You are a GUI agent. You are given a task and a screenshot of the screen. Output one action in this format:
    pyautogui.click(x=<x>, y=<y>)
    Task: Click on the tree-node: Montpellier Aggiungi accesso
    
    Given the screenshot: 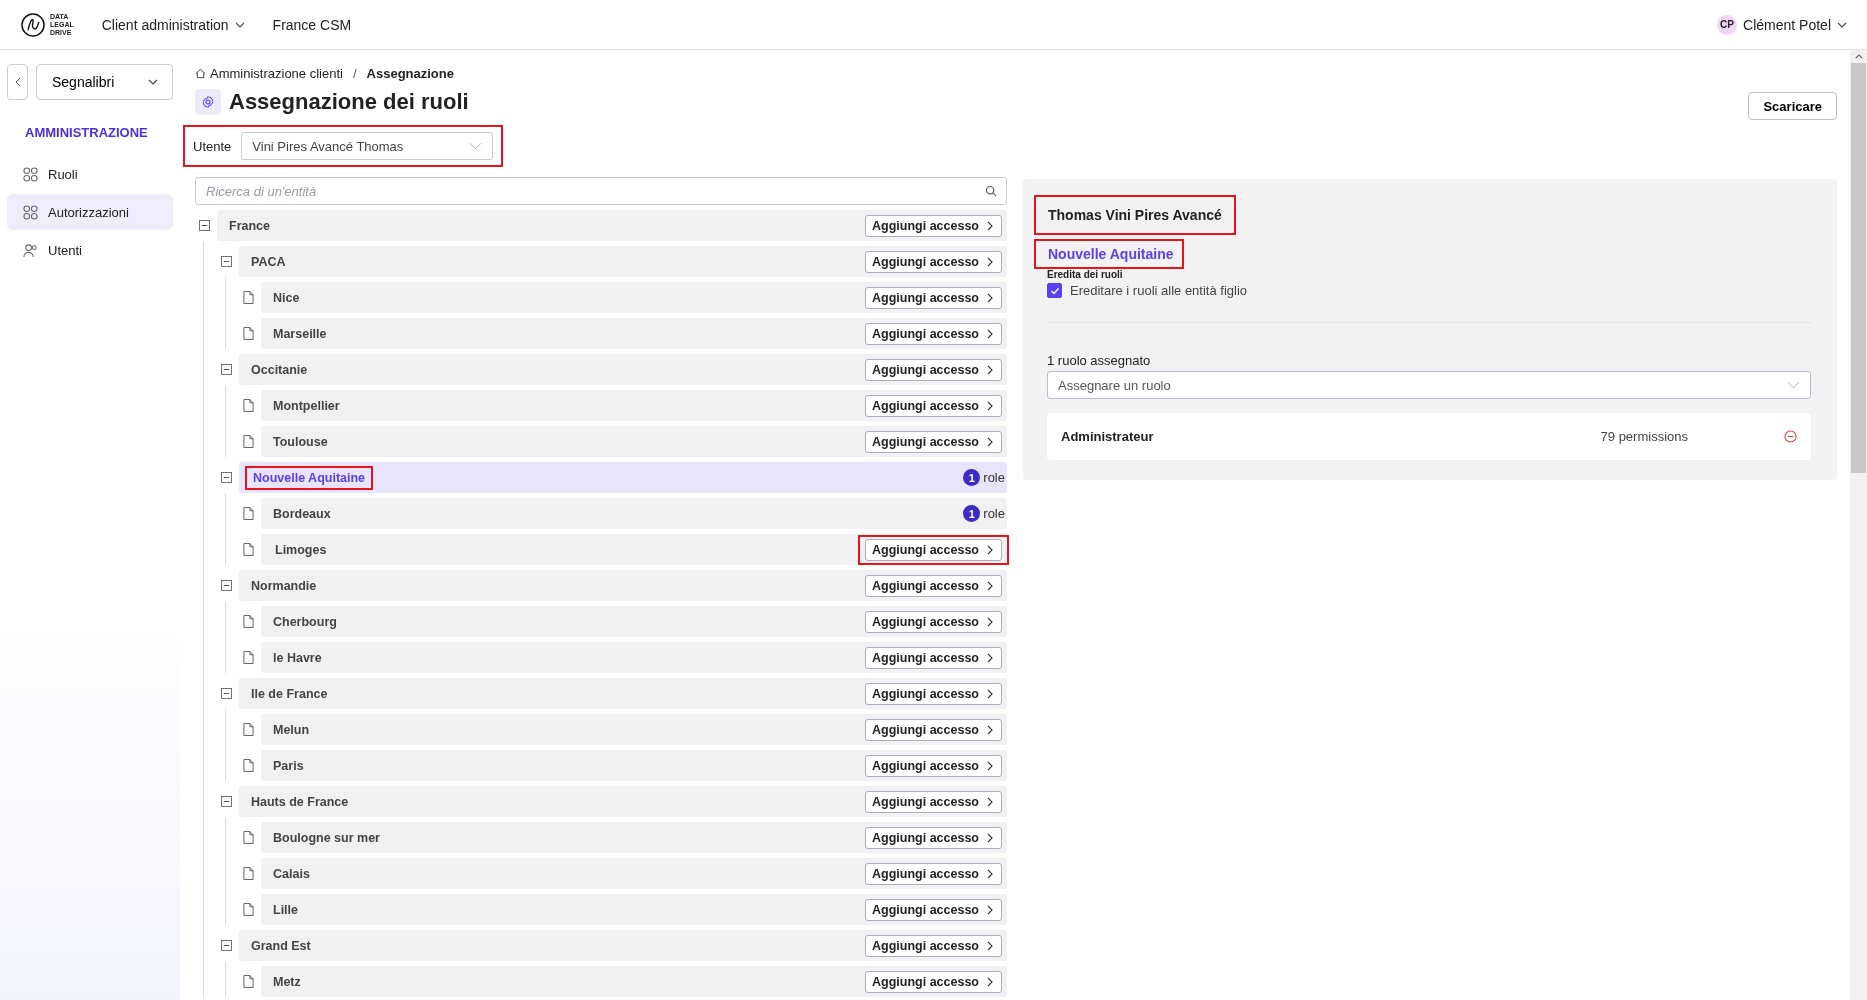 What is the action you would take?
    pyautogui.click(x=634, y=405)
    